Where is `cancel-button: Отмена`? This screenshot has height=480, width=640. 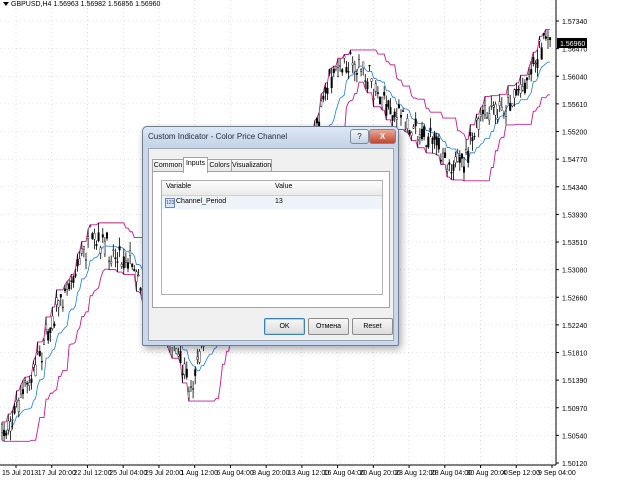
cancel-button: Отмена is located at coordinates (328, 326).